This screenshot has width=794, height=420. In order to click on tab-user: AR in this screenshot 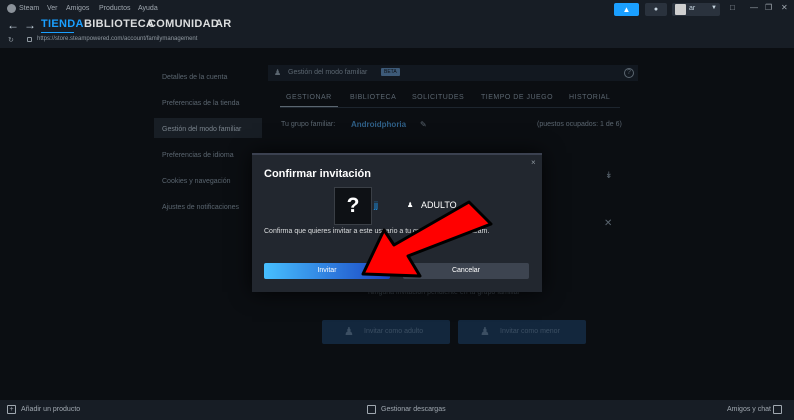, I will do `click(223, 24)`.